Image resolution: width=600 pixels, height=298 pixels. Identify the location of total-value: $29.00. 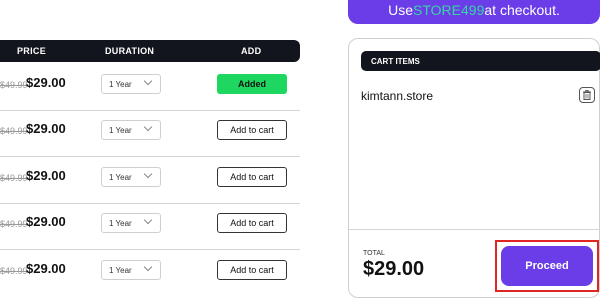
(394, 269).